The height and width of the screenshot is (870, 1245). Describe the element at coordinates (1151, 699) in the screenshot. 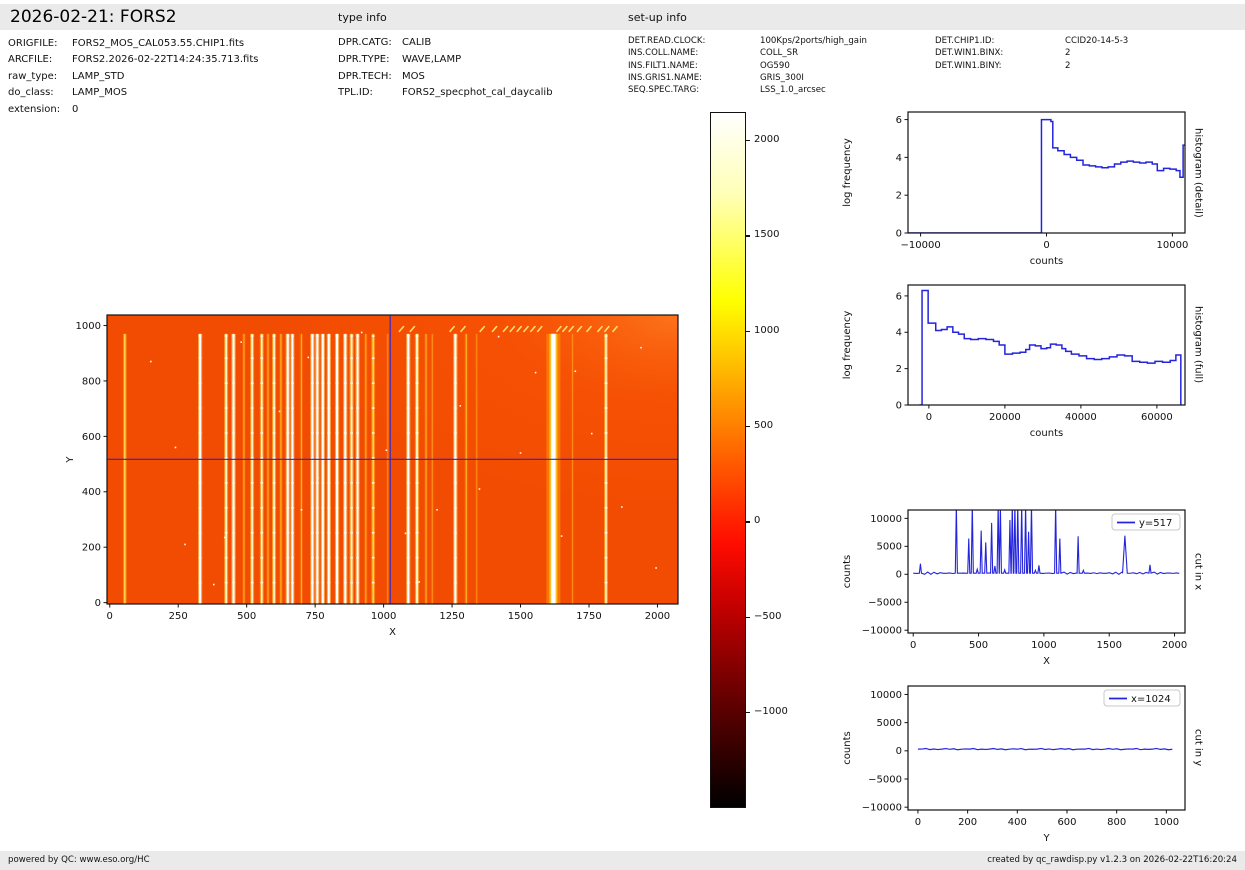

I see `svg-text: x=1024` at that location.